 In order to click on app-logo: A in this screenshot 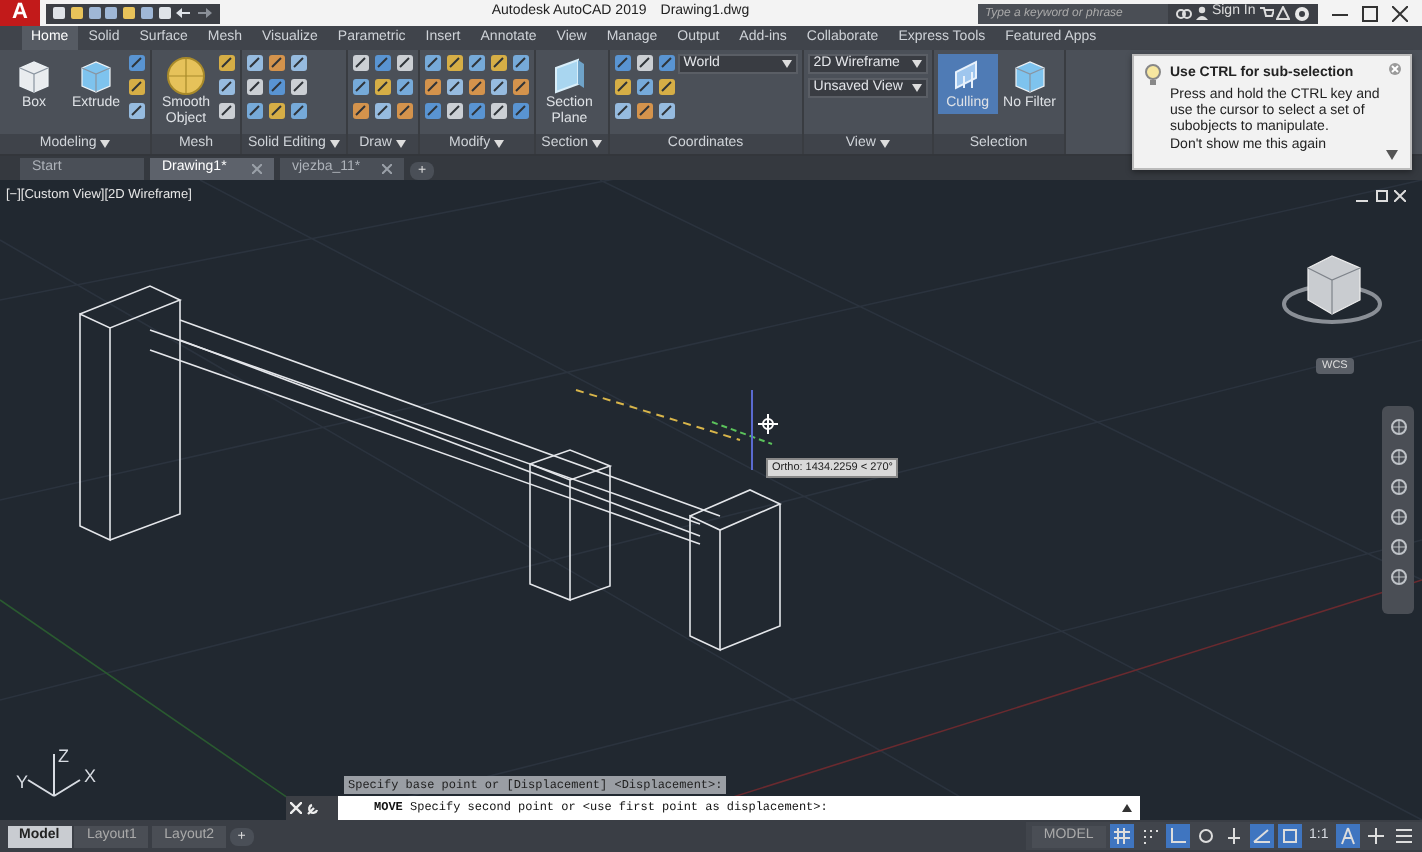, I will do `click(20, 13)`.